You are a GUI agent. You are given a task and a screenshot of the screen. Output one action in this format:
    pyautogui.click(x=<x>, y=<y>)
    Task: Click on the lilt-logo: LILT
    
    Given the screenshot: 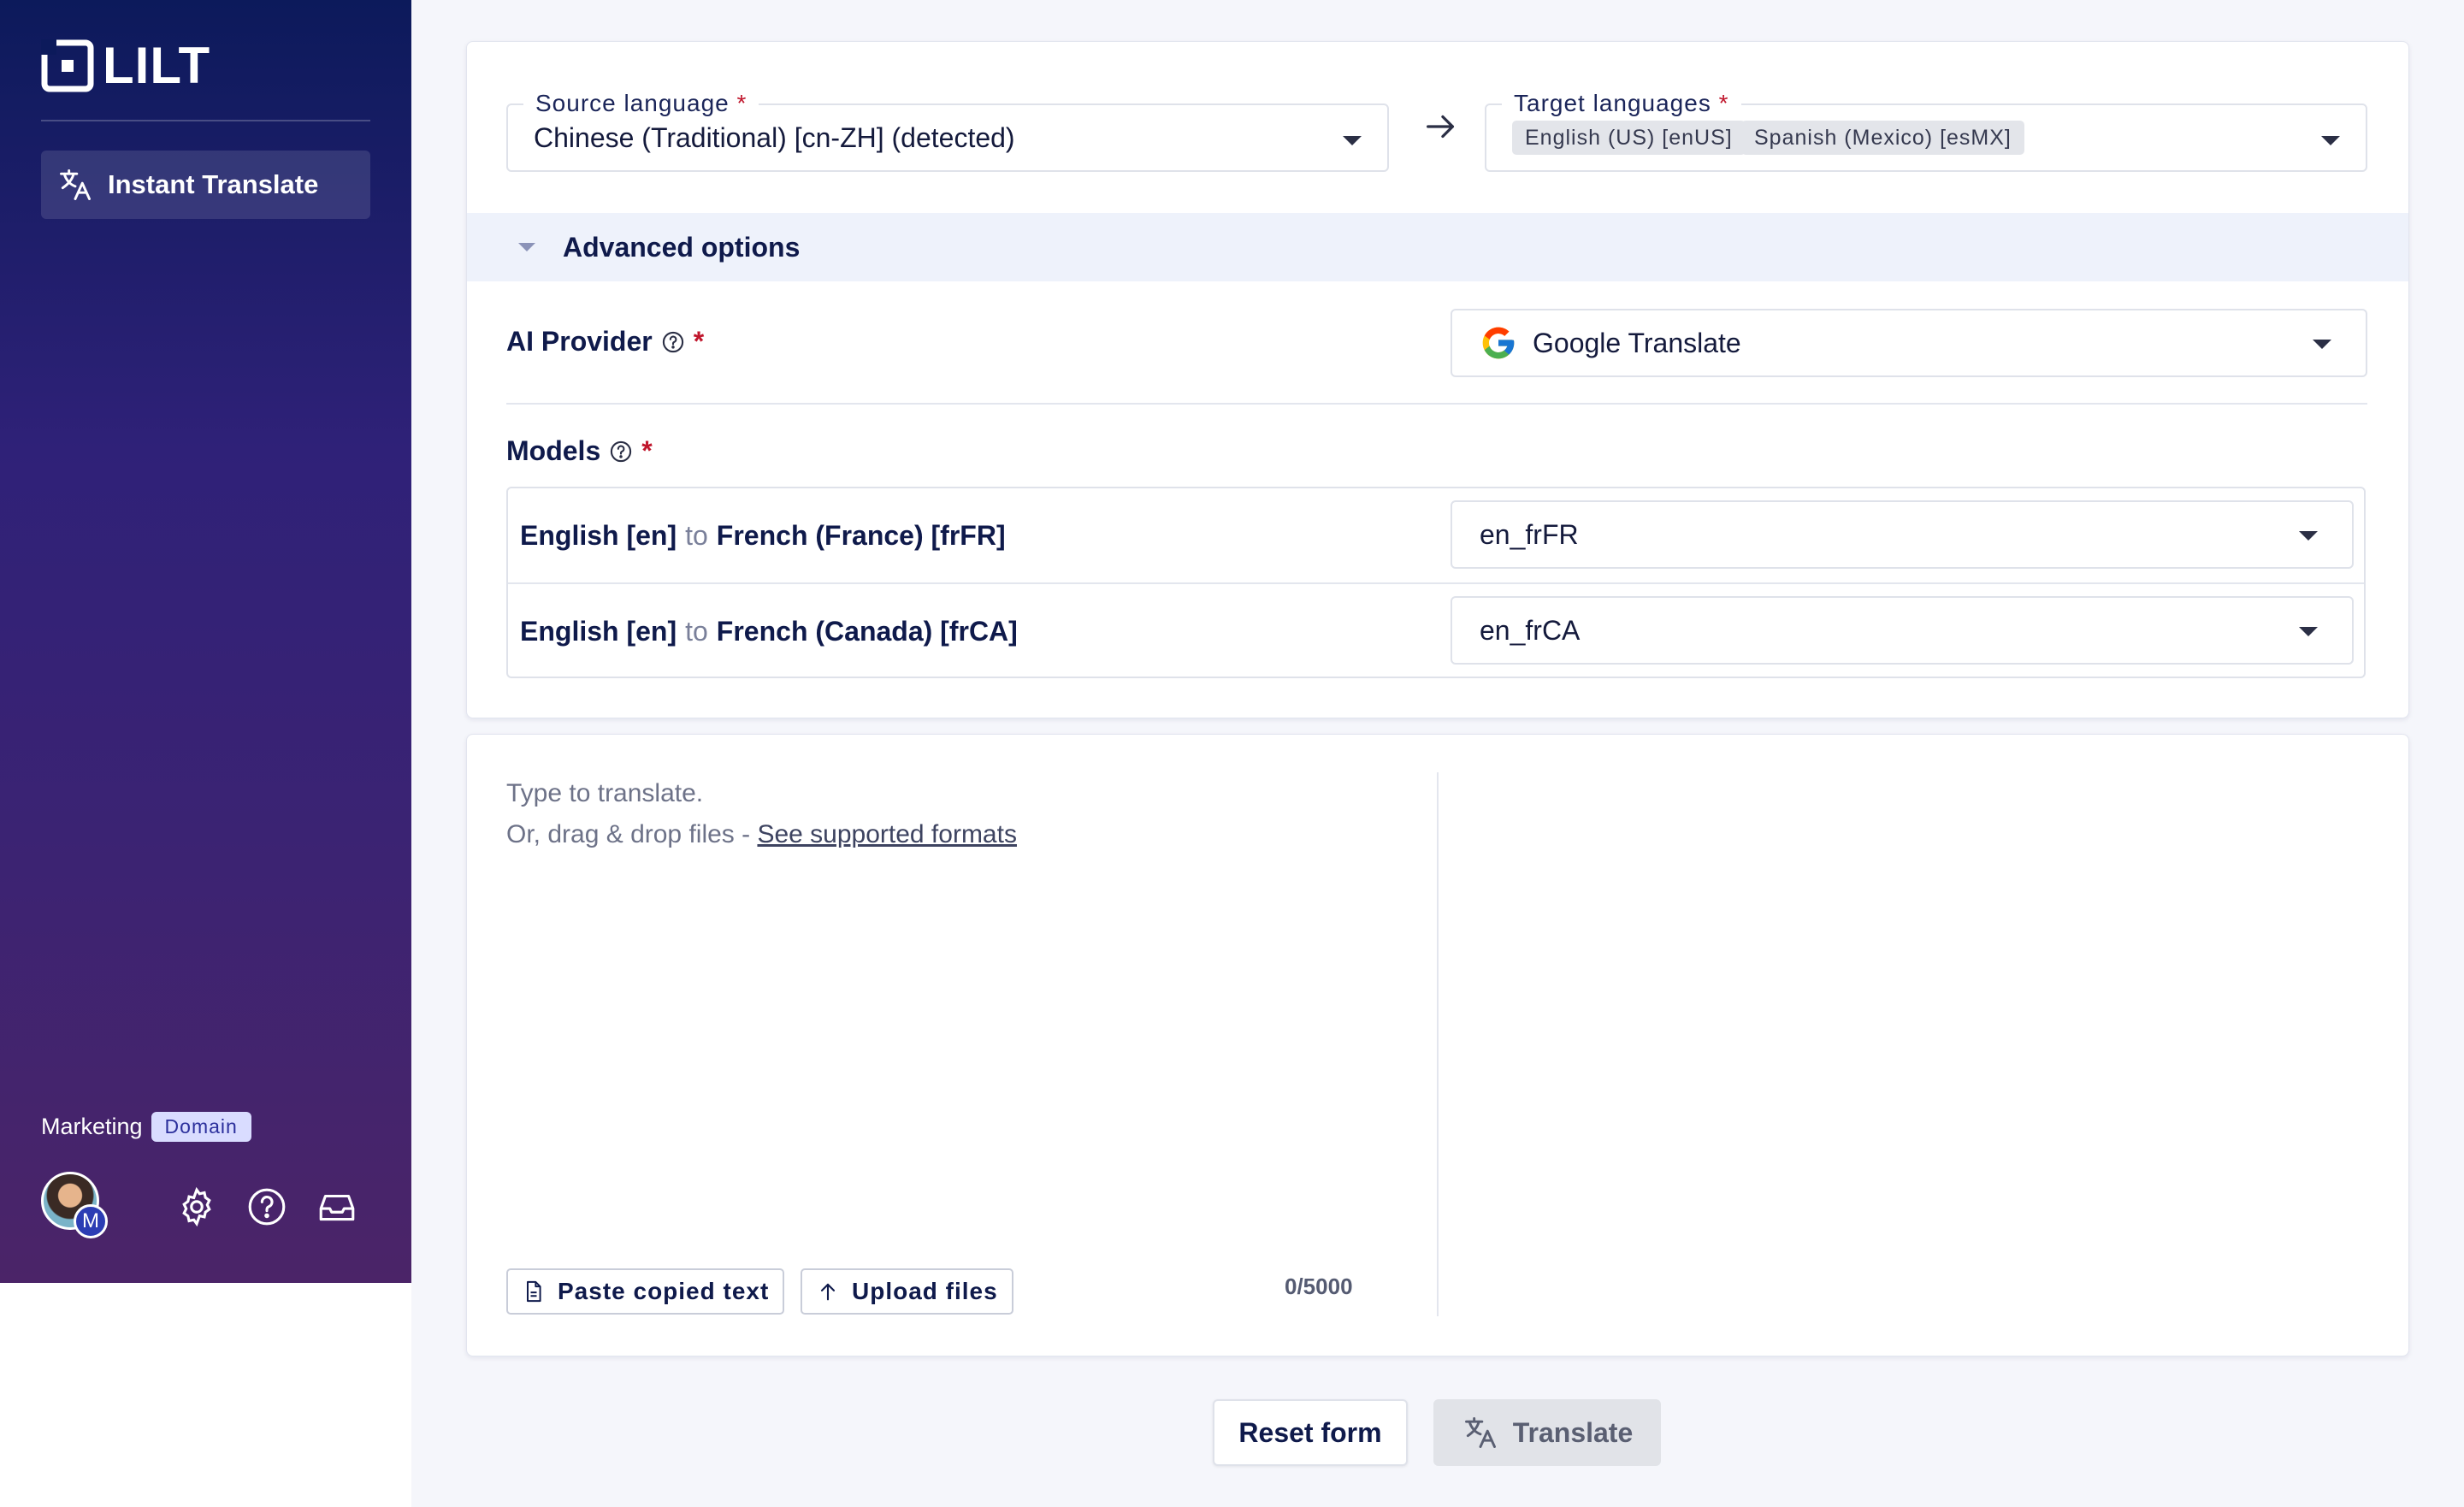 What is the action you would take?
    pyautogui.click(x=125, y=65)
    